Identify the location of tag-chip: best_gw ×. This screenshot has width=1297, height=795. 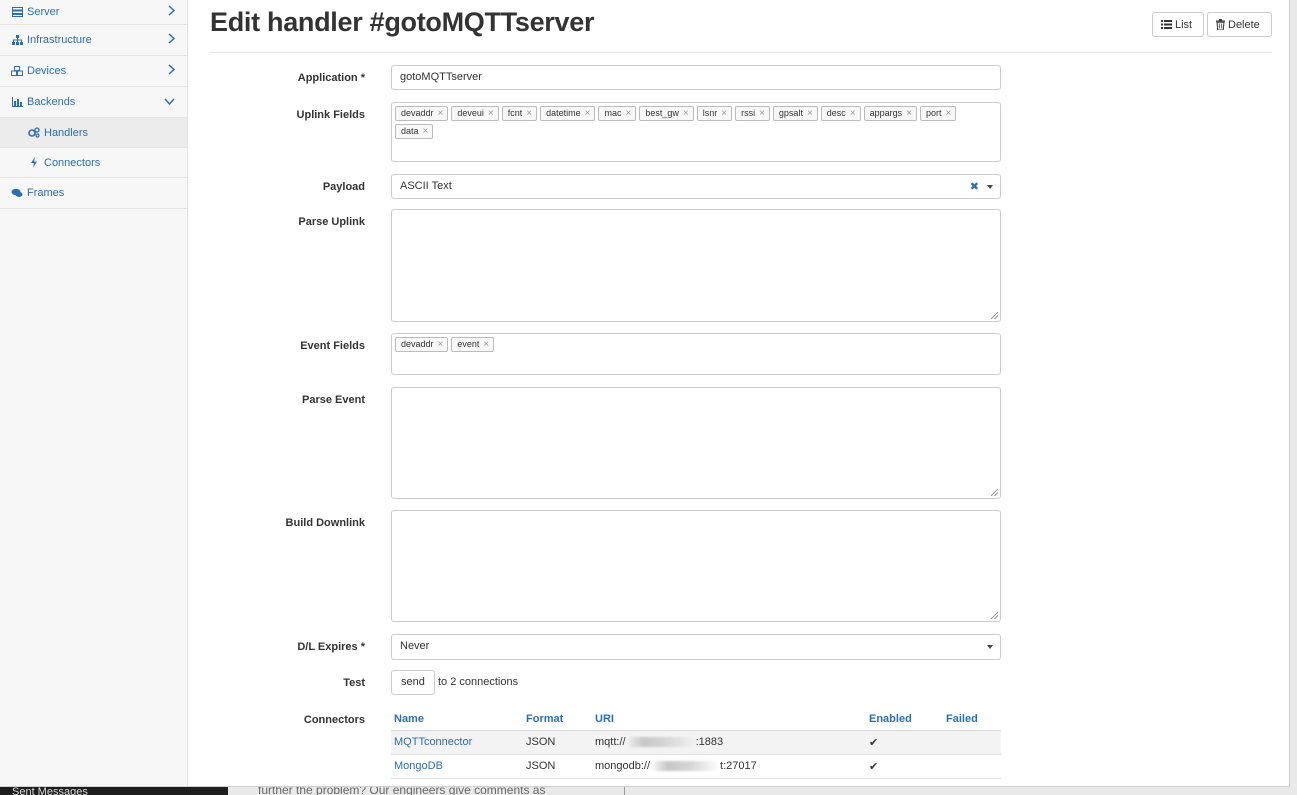
(666, 113).